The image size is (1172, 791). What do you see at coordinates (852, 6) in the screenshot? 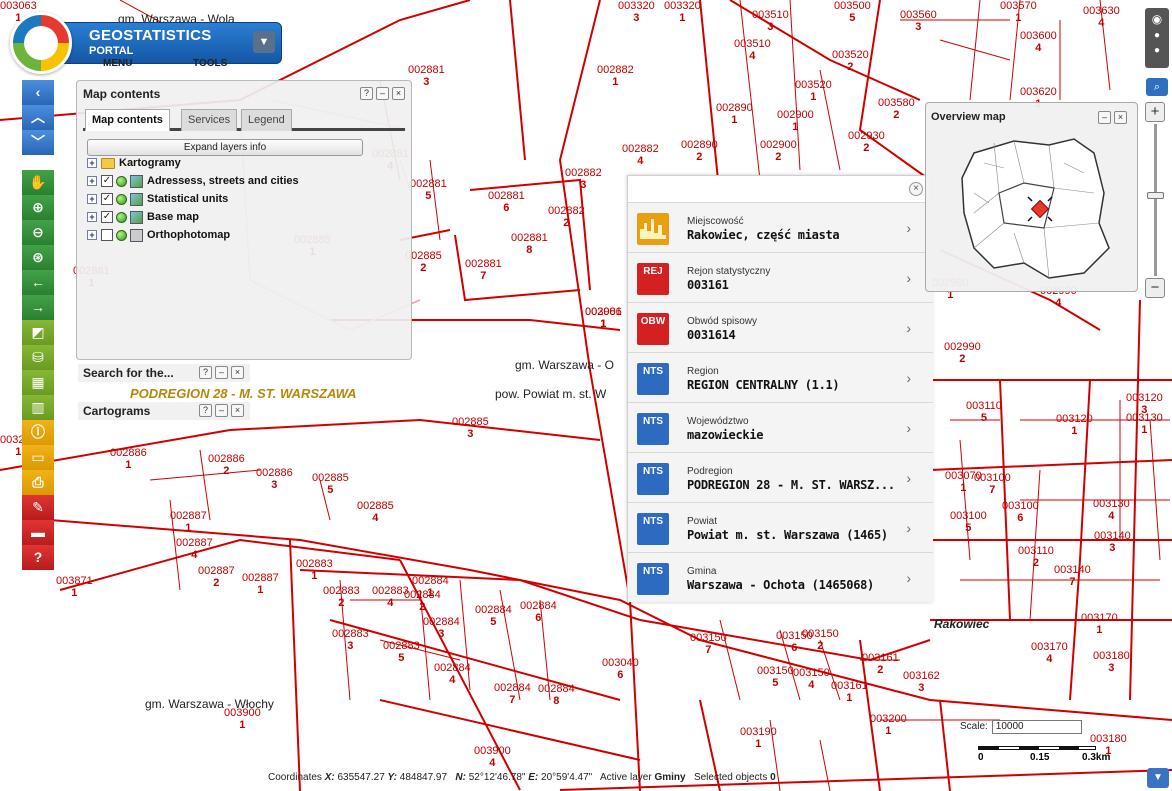
I see `unit-code: 003500` at bounding box center [852, 6].